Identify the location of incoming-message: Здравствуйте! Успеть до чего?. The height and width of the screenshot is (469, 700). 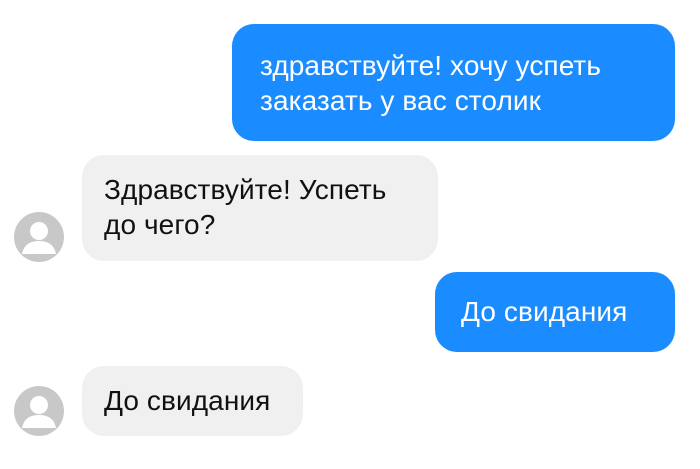
(260, 208).